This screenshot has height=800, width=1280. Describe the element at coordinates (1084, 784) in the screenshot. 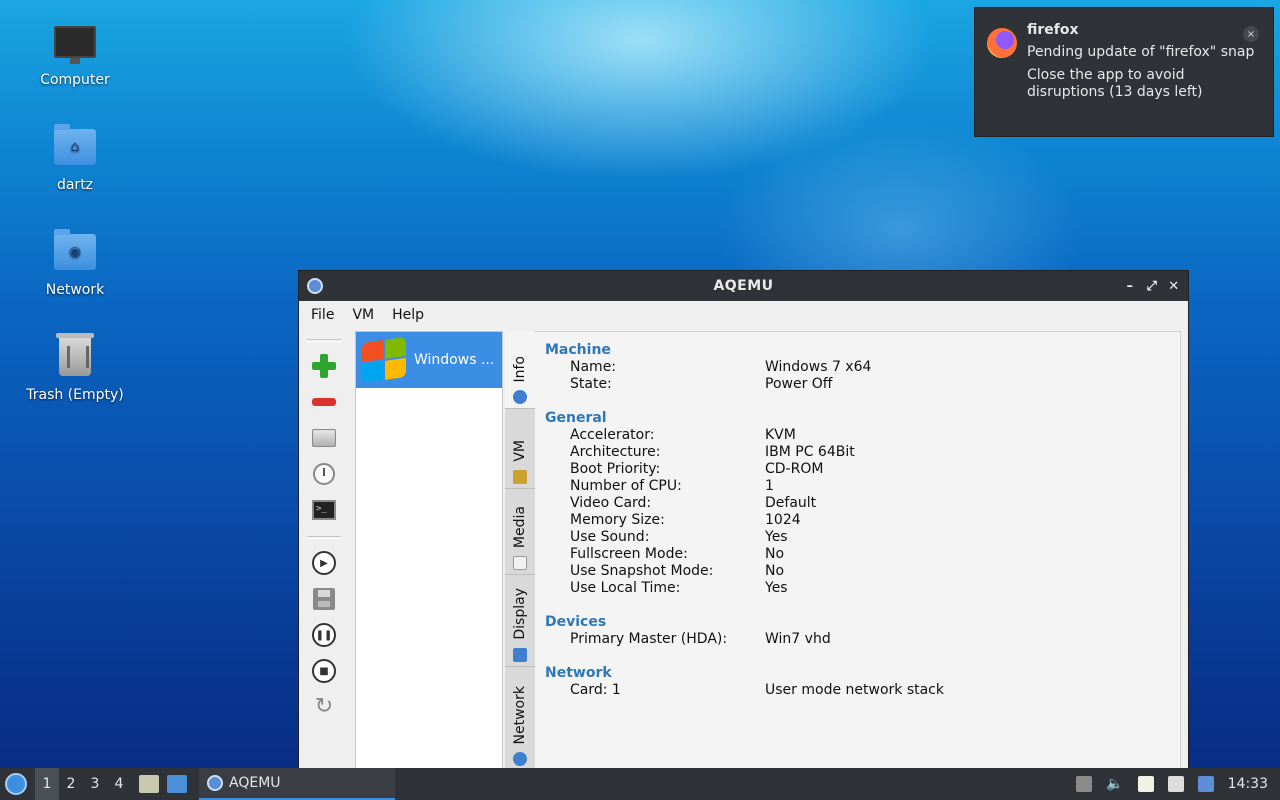

I see `tray-arrow-icon` at that location.